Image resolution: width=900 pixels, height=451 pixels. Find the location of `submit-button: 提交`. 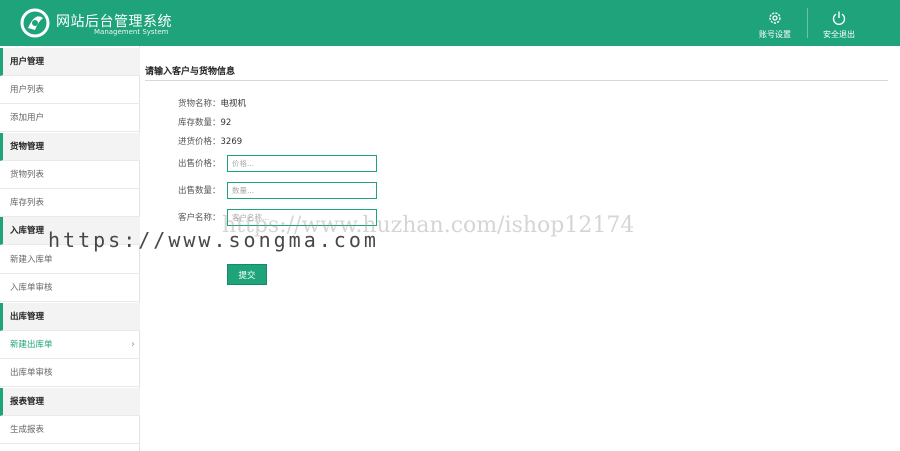

submit-button: 提交 is located at coordinates (247, 274).